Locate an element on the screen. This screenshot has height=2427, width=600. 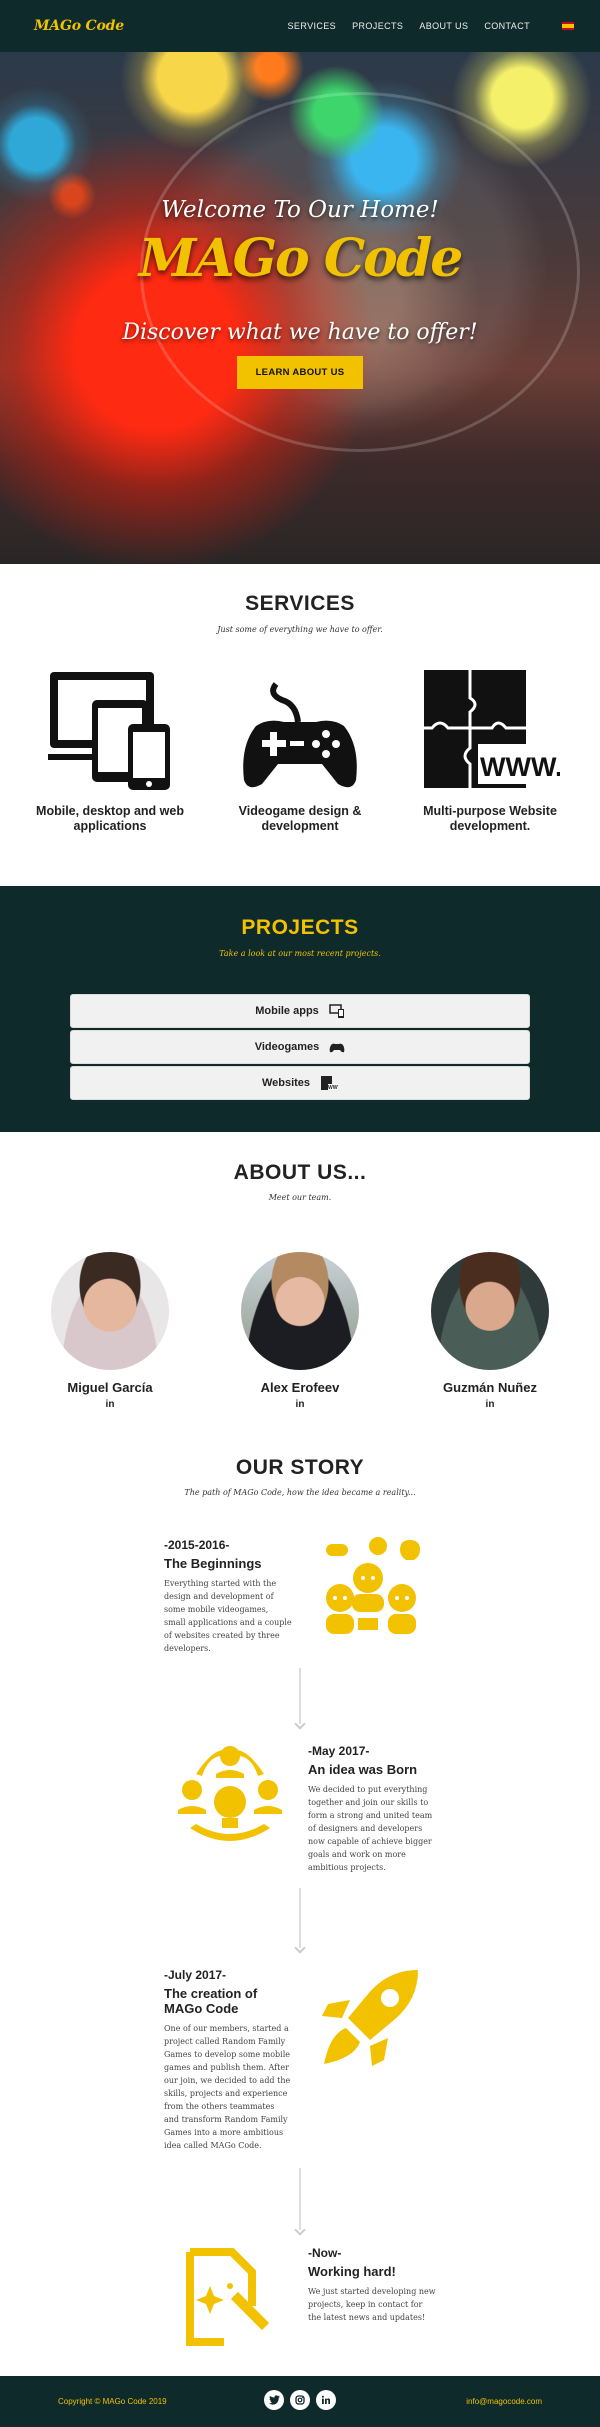
member-name: Alex Erofeev is located at coordinates (300, 1387).